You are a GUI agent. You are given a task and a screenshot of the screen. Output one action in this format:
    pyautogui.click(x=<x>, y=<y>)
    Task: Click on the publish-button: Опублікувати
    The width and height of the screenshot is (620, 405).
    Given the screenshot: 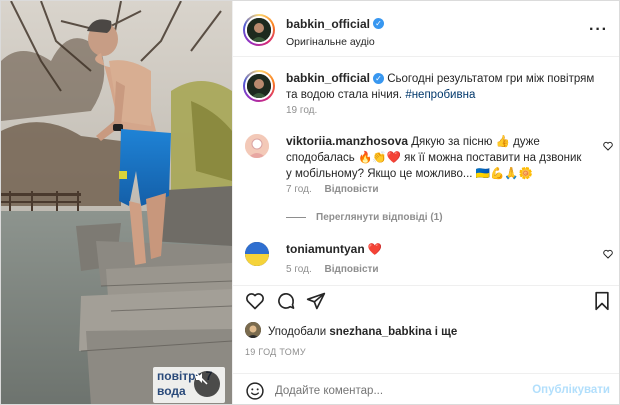 What is the action you would take?
    pyautogui.click(x=571, y=390)
    